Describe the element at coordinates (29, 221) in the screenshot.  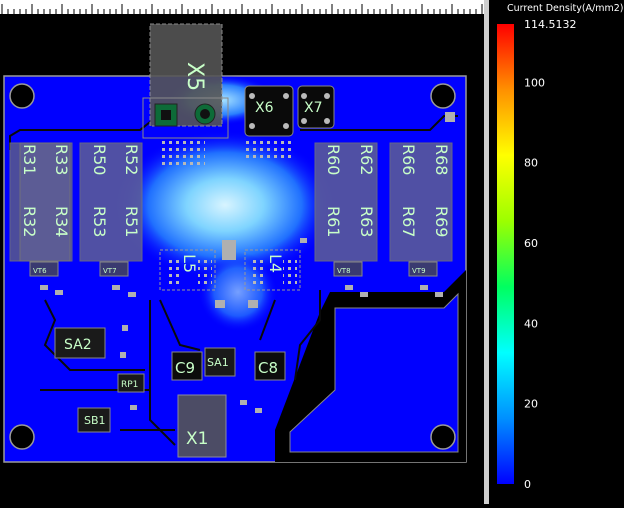
I see `label-r32: R32` at that location.